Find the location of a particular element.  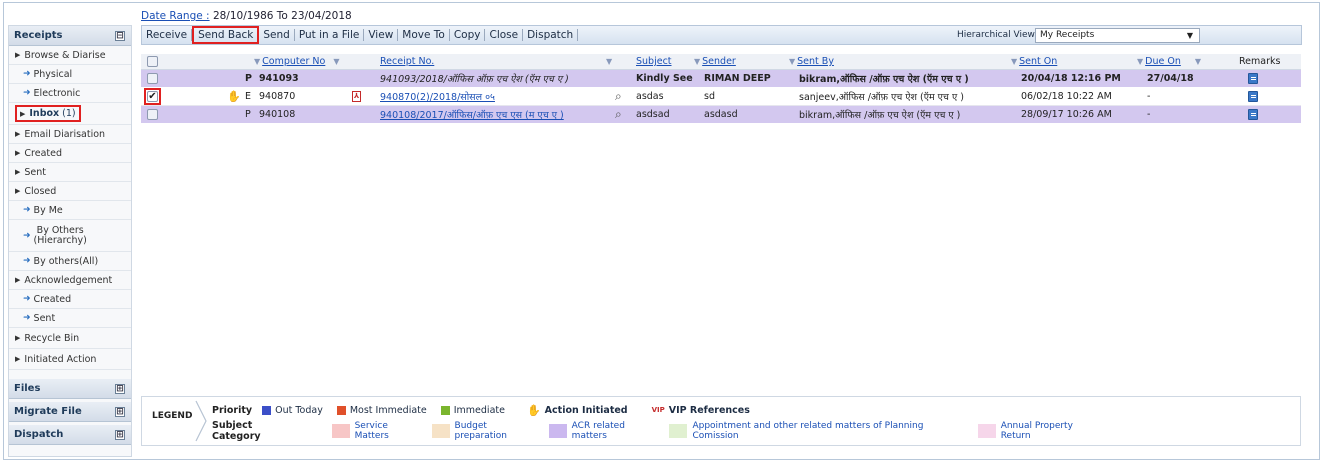

sidebar-item-created: ▶ Created is located at coordinates (70, 153).